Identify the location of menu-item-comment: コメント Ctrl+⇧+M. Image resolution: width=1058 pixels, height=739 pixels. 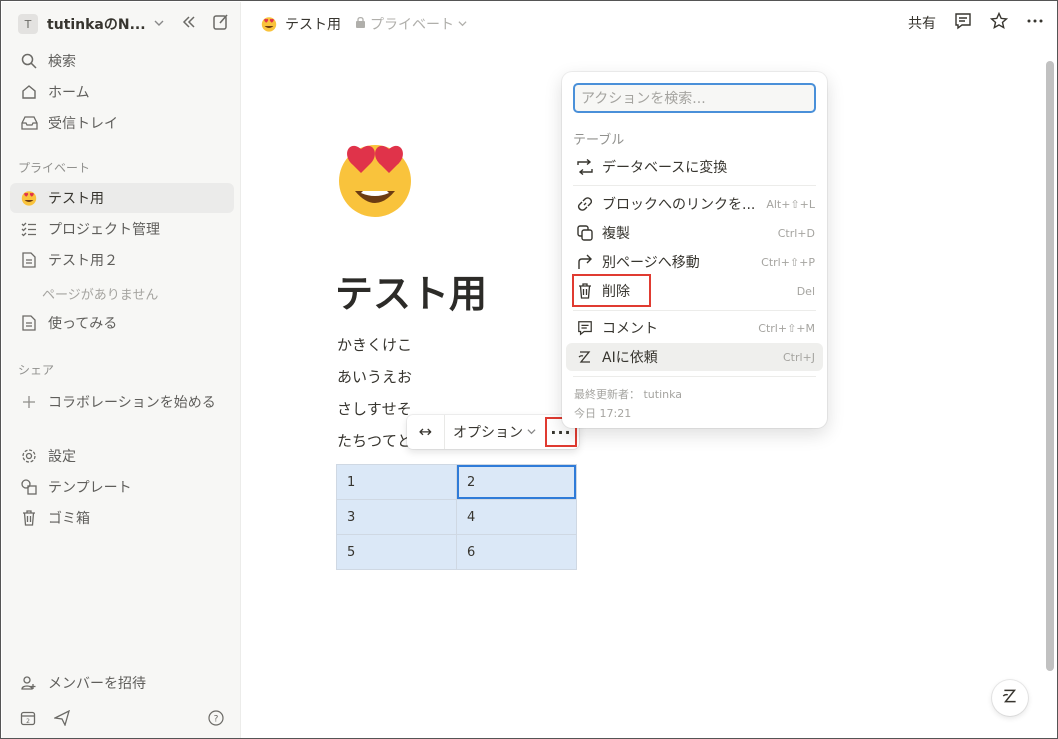
(694, 328).